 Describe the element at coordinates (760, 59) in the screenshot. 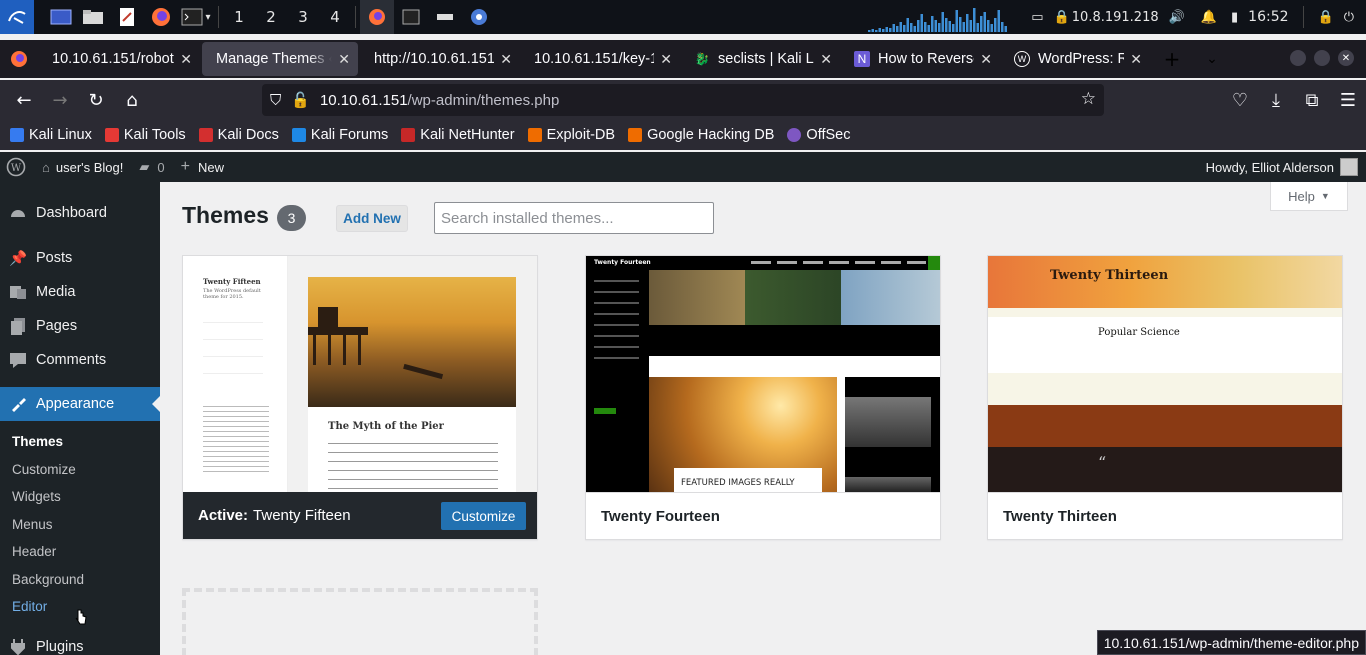

I see `tab-seclists: 🐉 seclists | Kali Lin ✕` at that location.